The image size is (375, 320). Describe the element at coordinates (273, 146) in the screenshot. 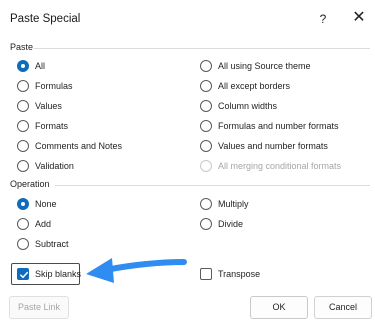

I see `radio-label: Values and number formats` at that location.